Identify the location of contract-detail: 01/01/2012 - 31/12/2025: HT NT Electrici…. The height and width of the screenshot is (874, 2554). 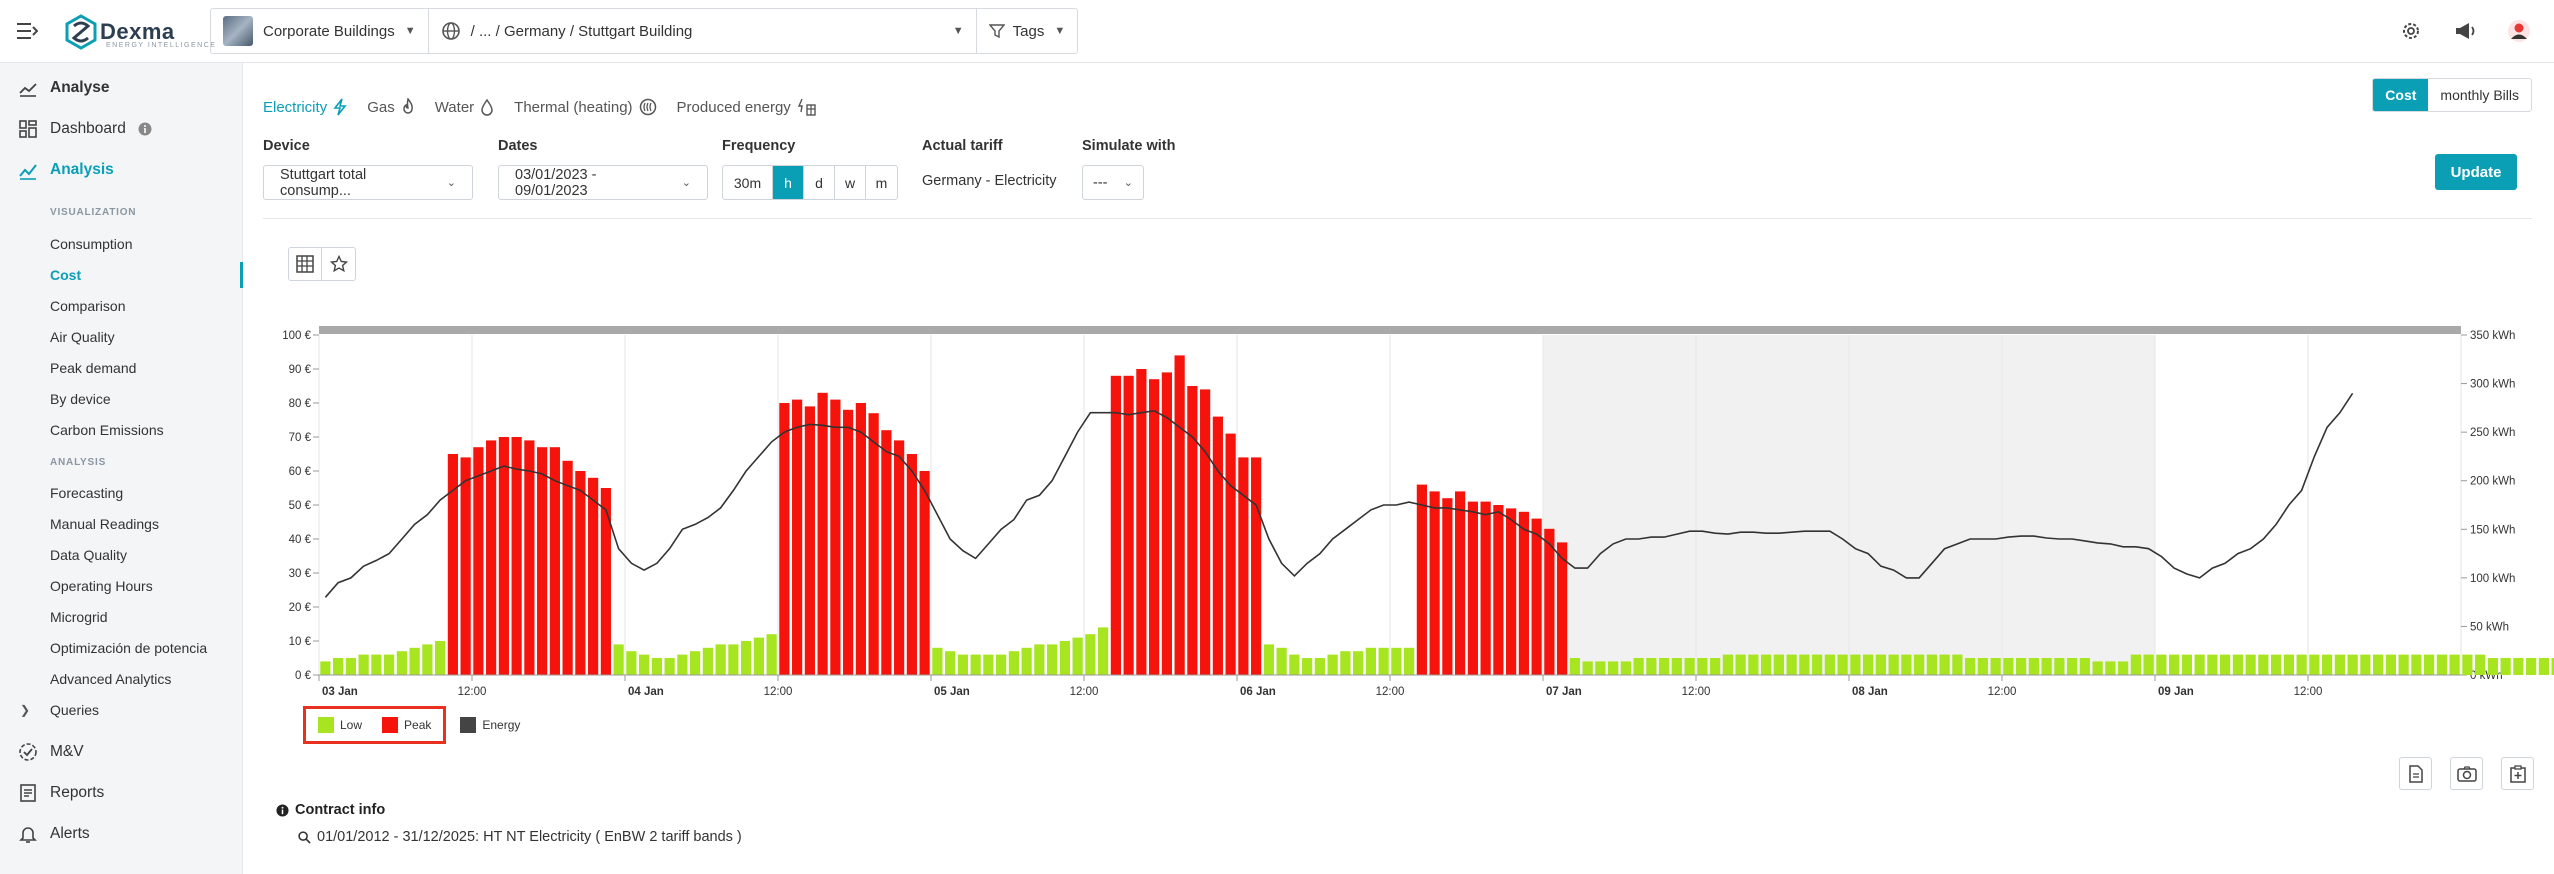
(520, 837).